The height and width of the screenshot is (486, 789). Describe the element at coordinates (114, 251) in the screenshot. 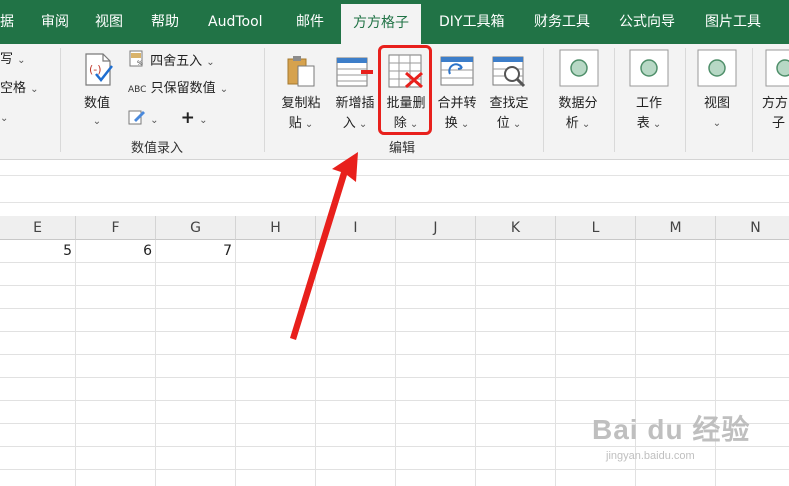

I see `cell-f1: 6` at that location.